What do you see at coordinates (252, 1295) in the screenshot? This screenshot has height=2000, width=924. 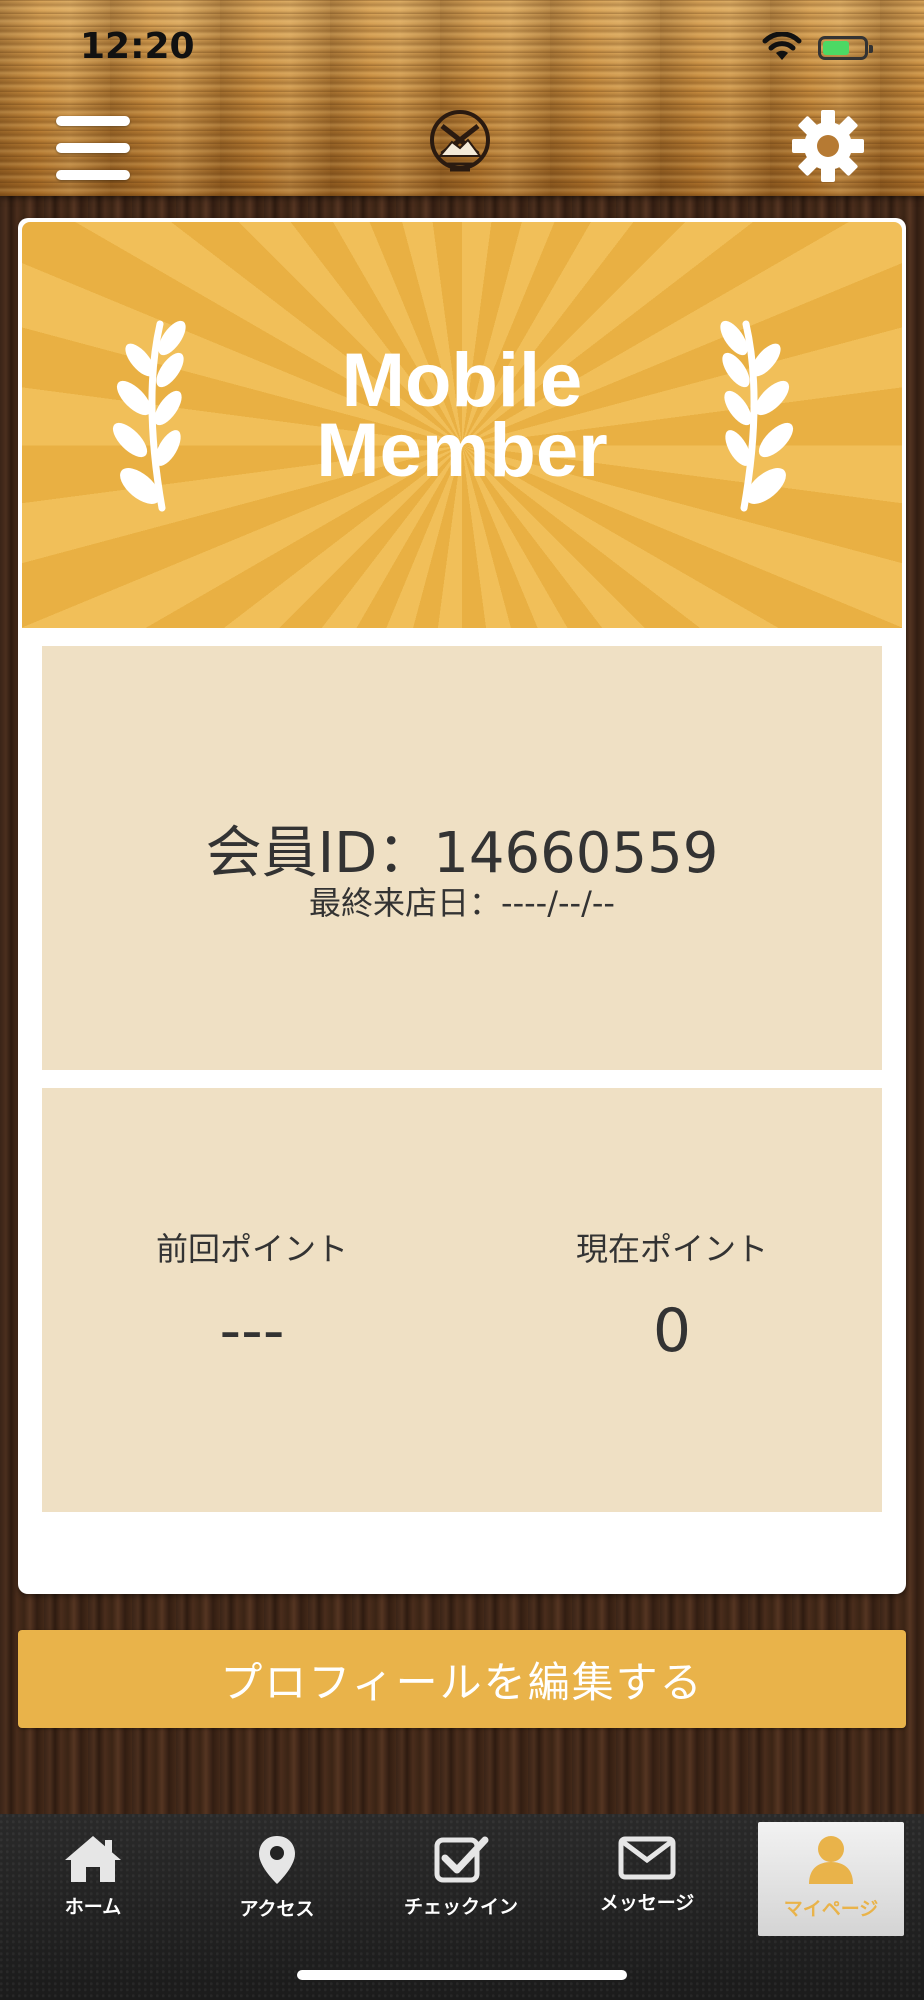 I see `previous-points: 前回ポイント ---` at bounding box center [252, 1295].